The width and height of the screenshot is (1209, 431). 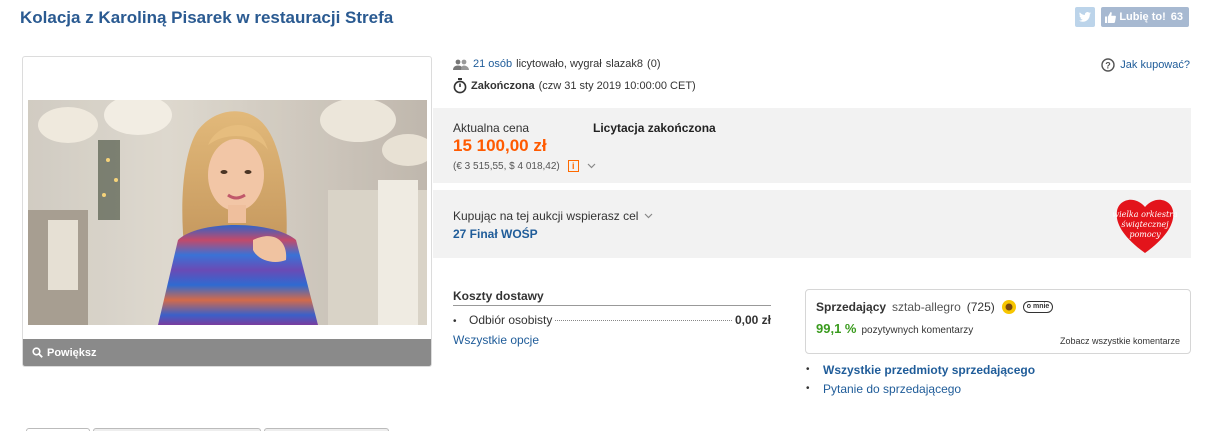 I want to click on ask-seller-link: Pytanie do sprzedającego, so click(x=892, y=389).